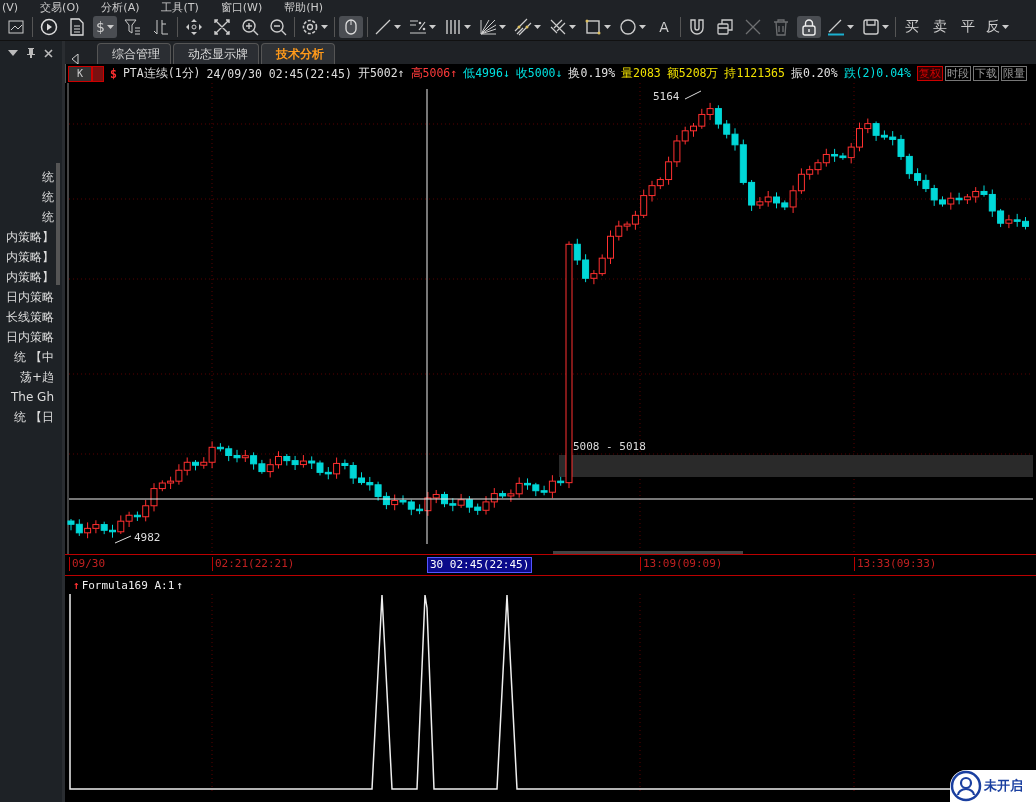  What do you see at coordinates (27, 397) in the screenshot?
I see `sidebar-item: The Gh` at bounding box center [27, 397].